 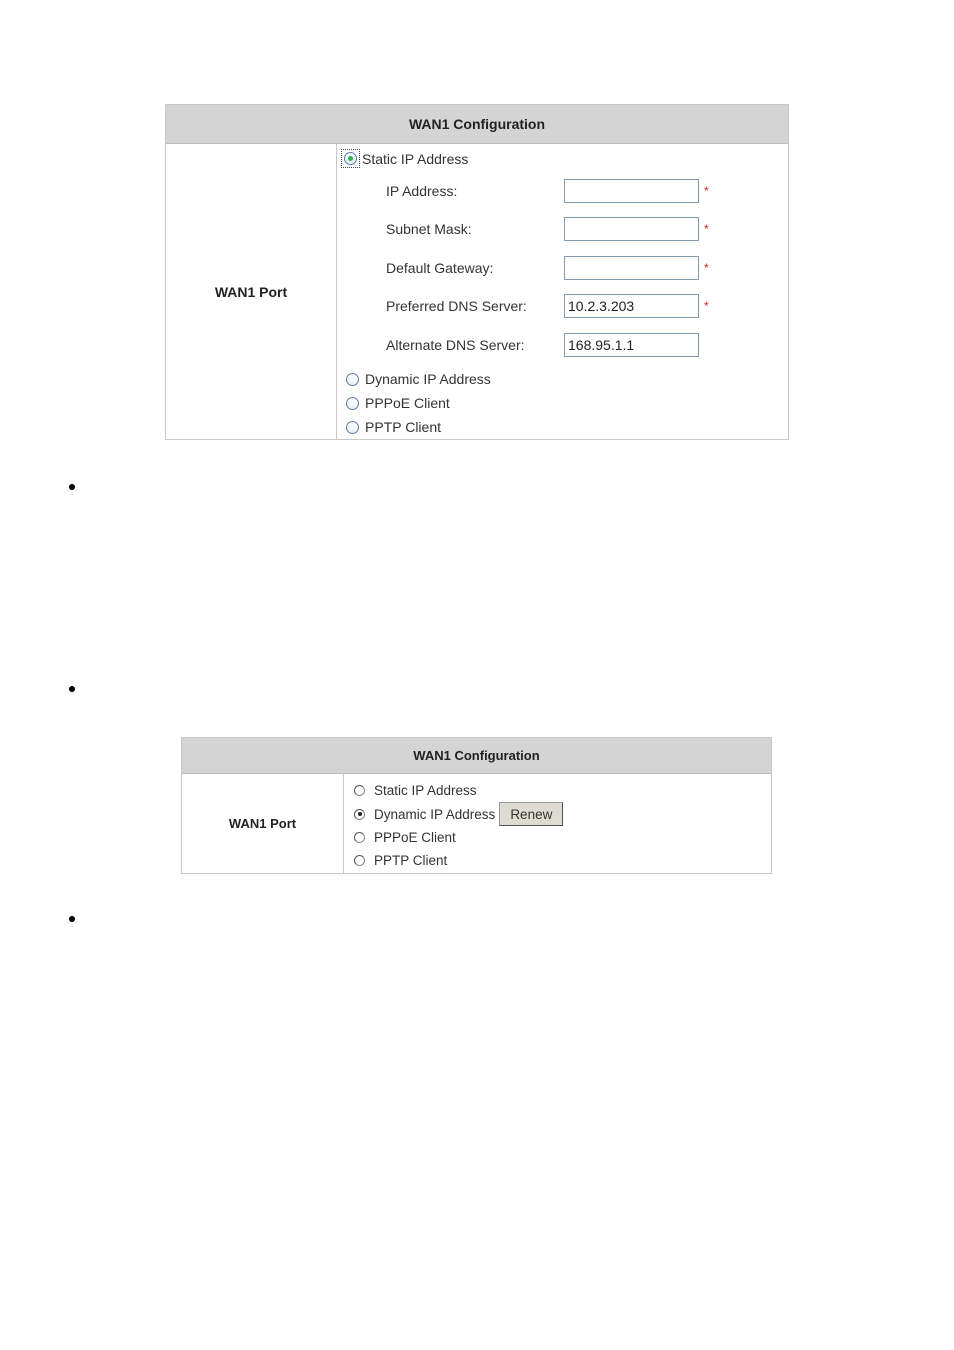 I want to click on field-label: Alternate DNS Server:, so click(x=455, y=345).